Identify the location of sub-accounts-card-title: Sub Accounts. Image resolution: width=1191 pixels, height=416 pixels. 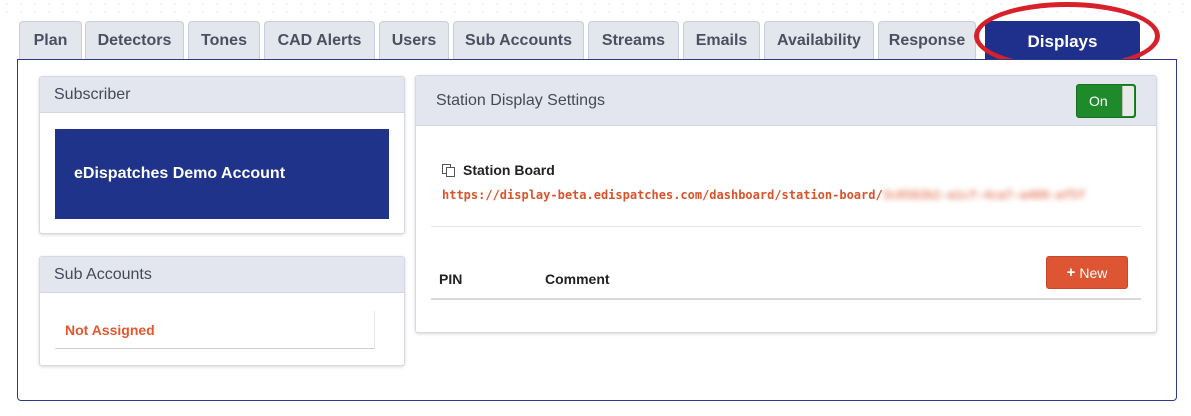
(103, 274).